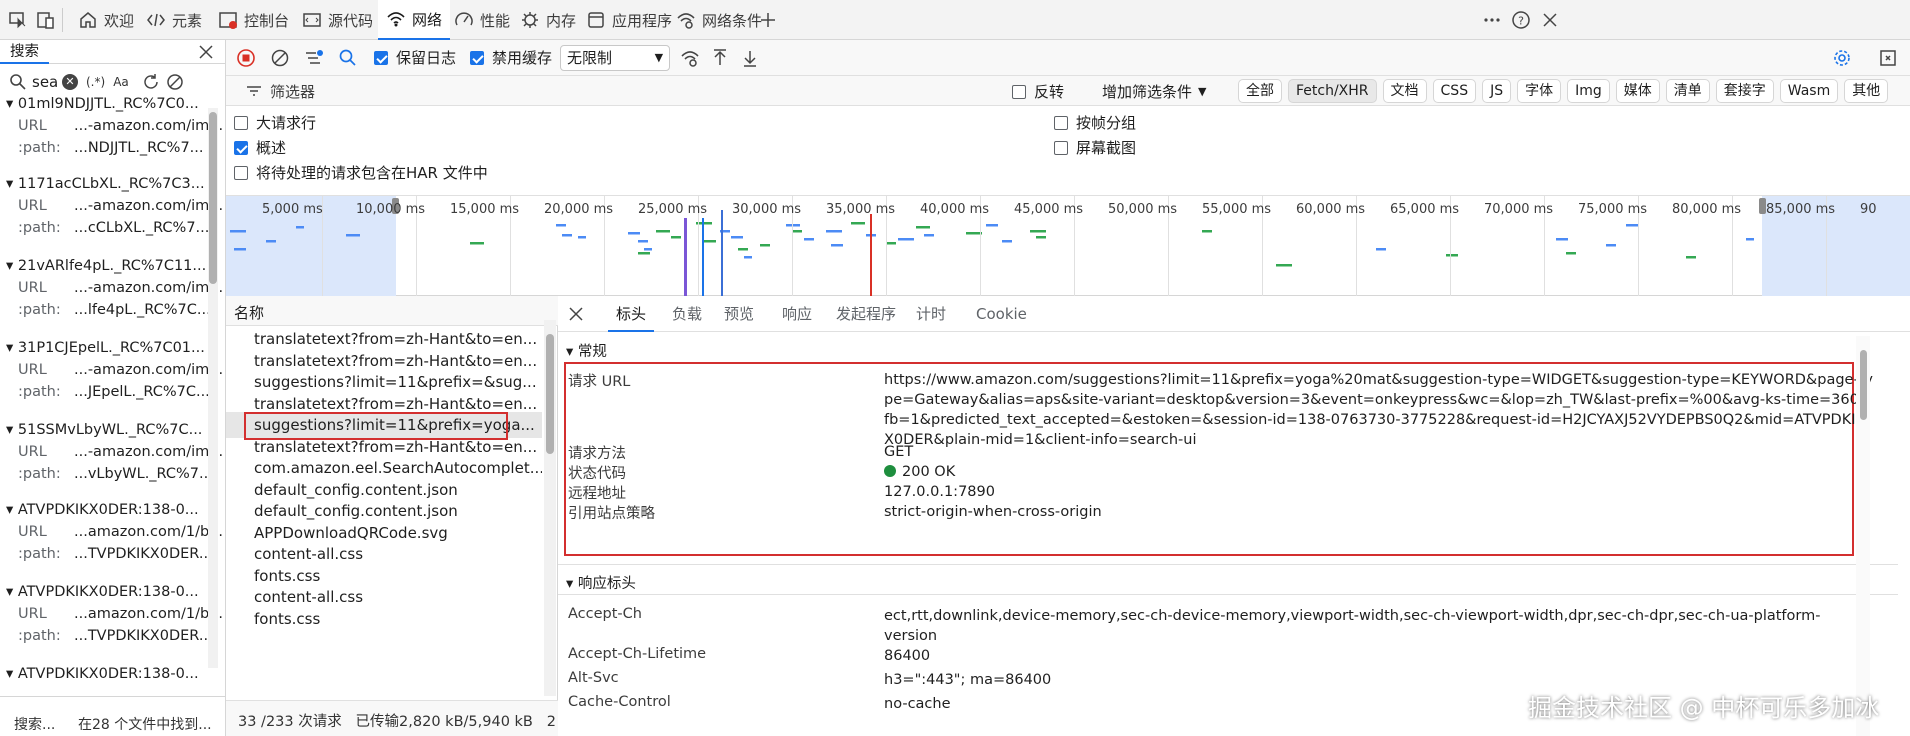 Image resolution: width=1910 pixels, height=736 pixels. Describe the element at coordinates (1001, 314) in the screenshot. I see `detail-tab: Cookie` at that location.